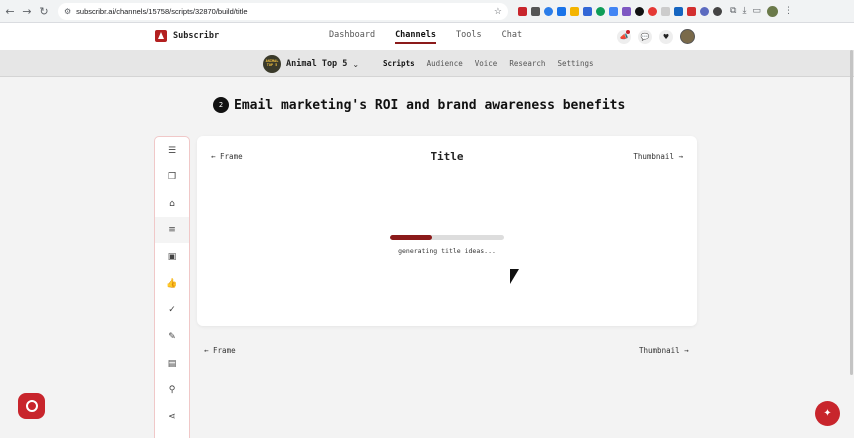 This screenshot has width=854, height=438. Describe the element at coordinates (512, 37) in the screenshot. I see `nav-chat: Chat` at that location.